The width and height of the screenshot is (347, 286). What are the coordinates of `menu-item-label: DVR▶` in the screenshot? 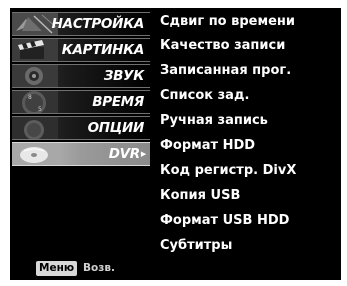 It's located at (127, 154).